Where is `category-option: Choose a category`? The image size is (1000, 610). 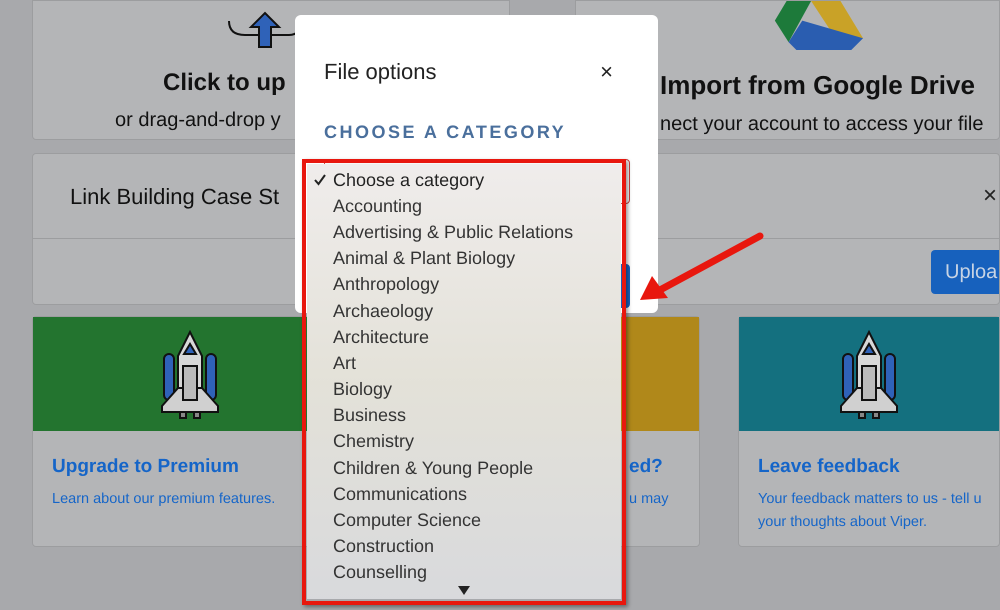
category-option: Choose a category is located at coordinates (464, 180).